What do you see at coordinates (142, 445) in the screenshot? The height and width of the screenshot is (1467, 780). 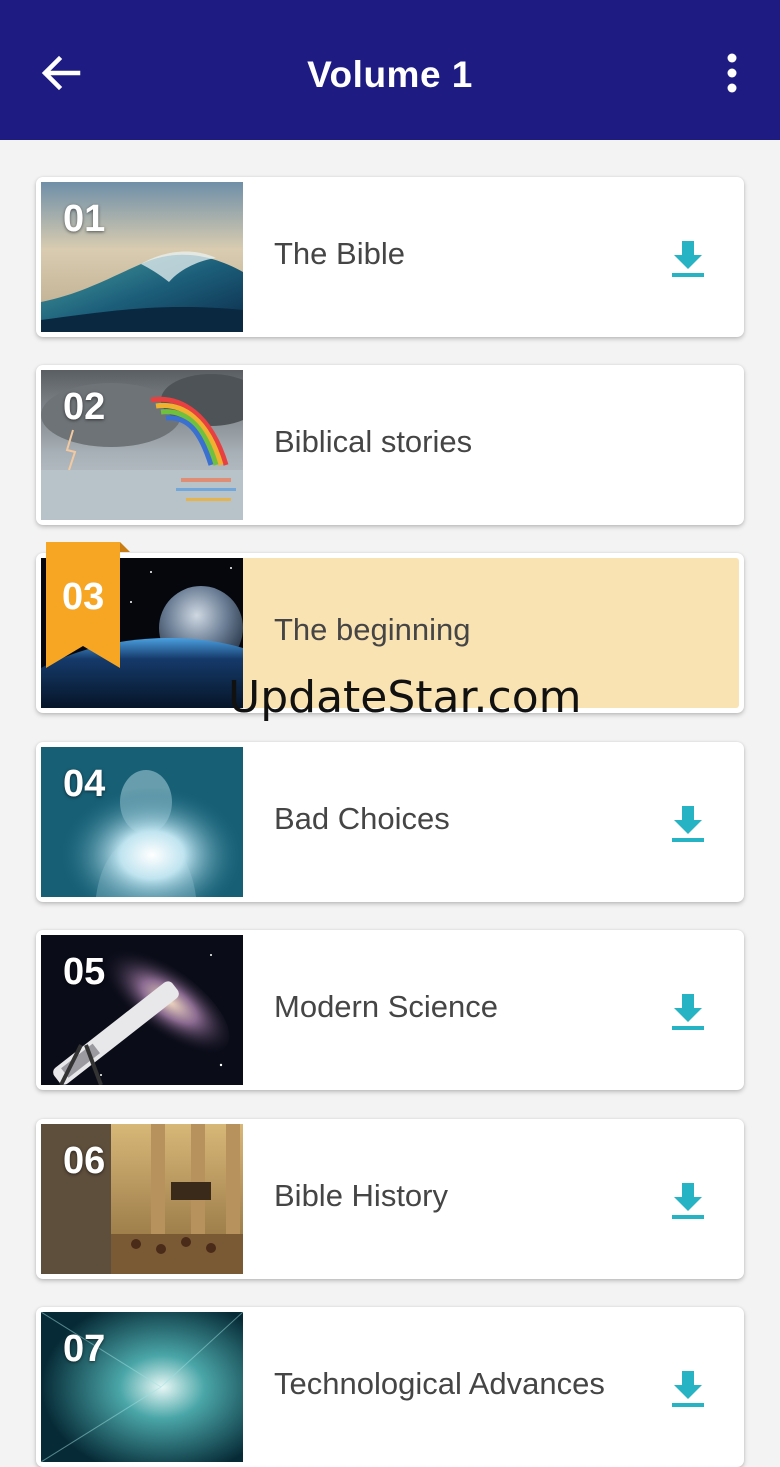 I see `chapter-thumbnail: 02` at bounding box center [142, 445].